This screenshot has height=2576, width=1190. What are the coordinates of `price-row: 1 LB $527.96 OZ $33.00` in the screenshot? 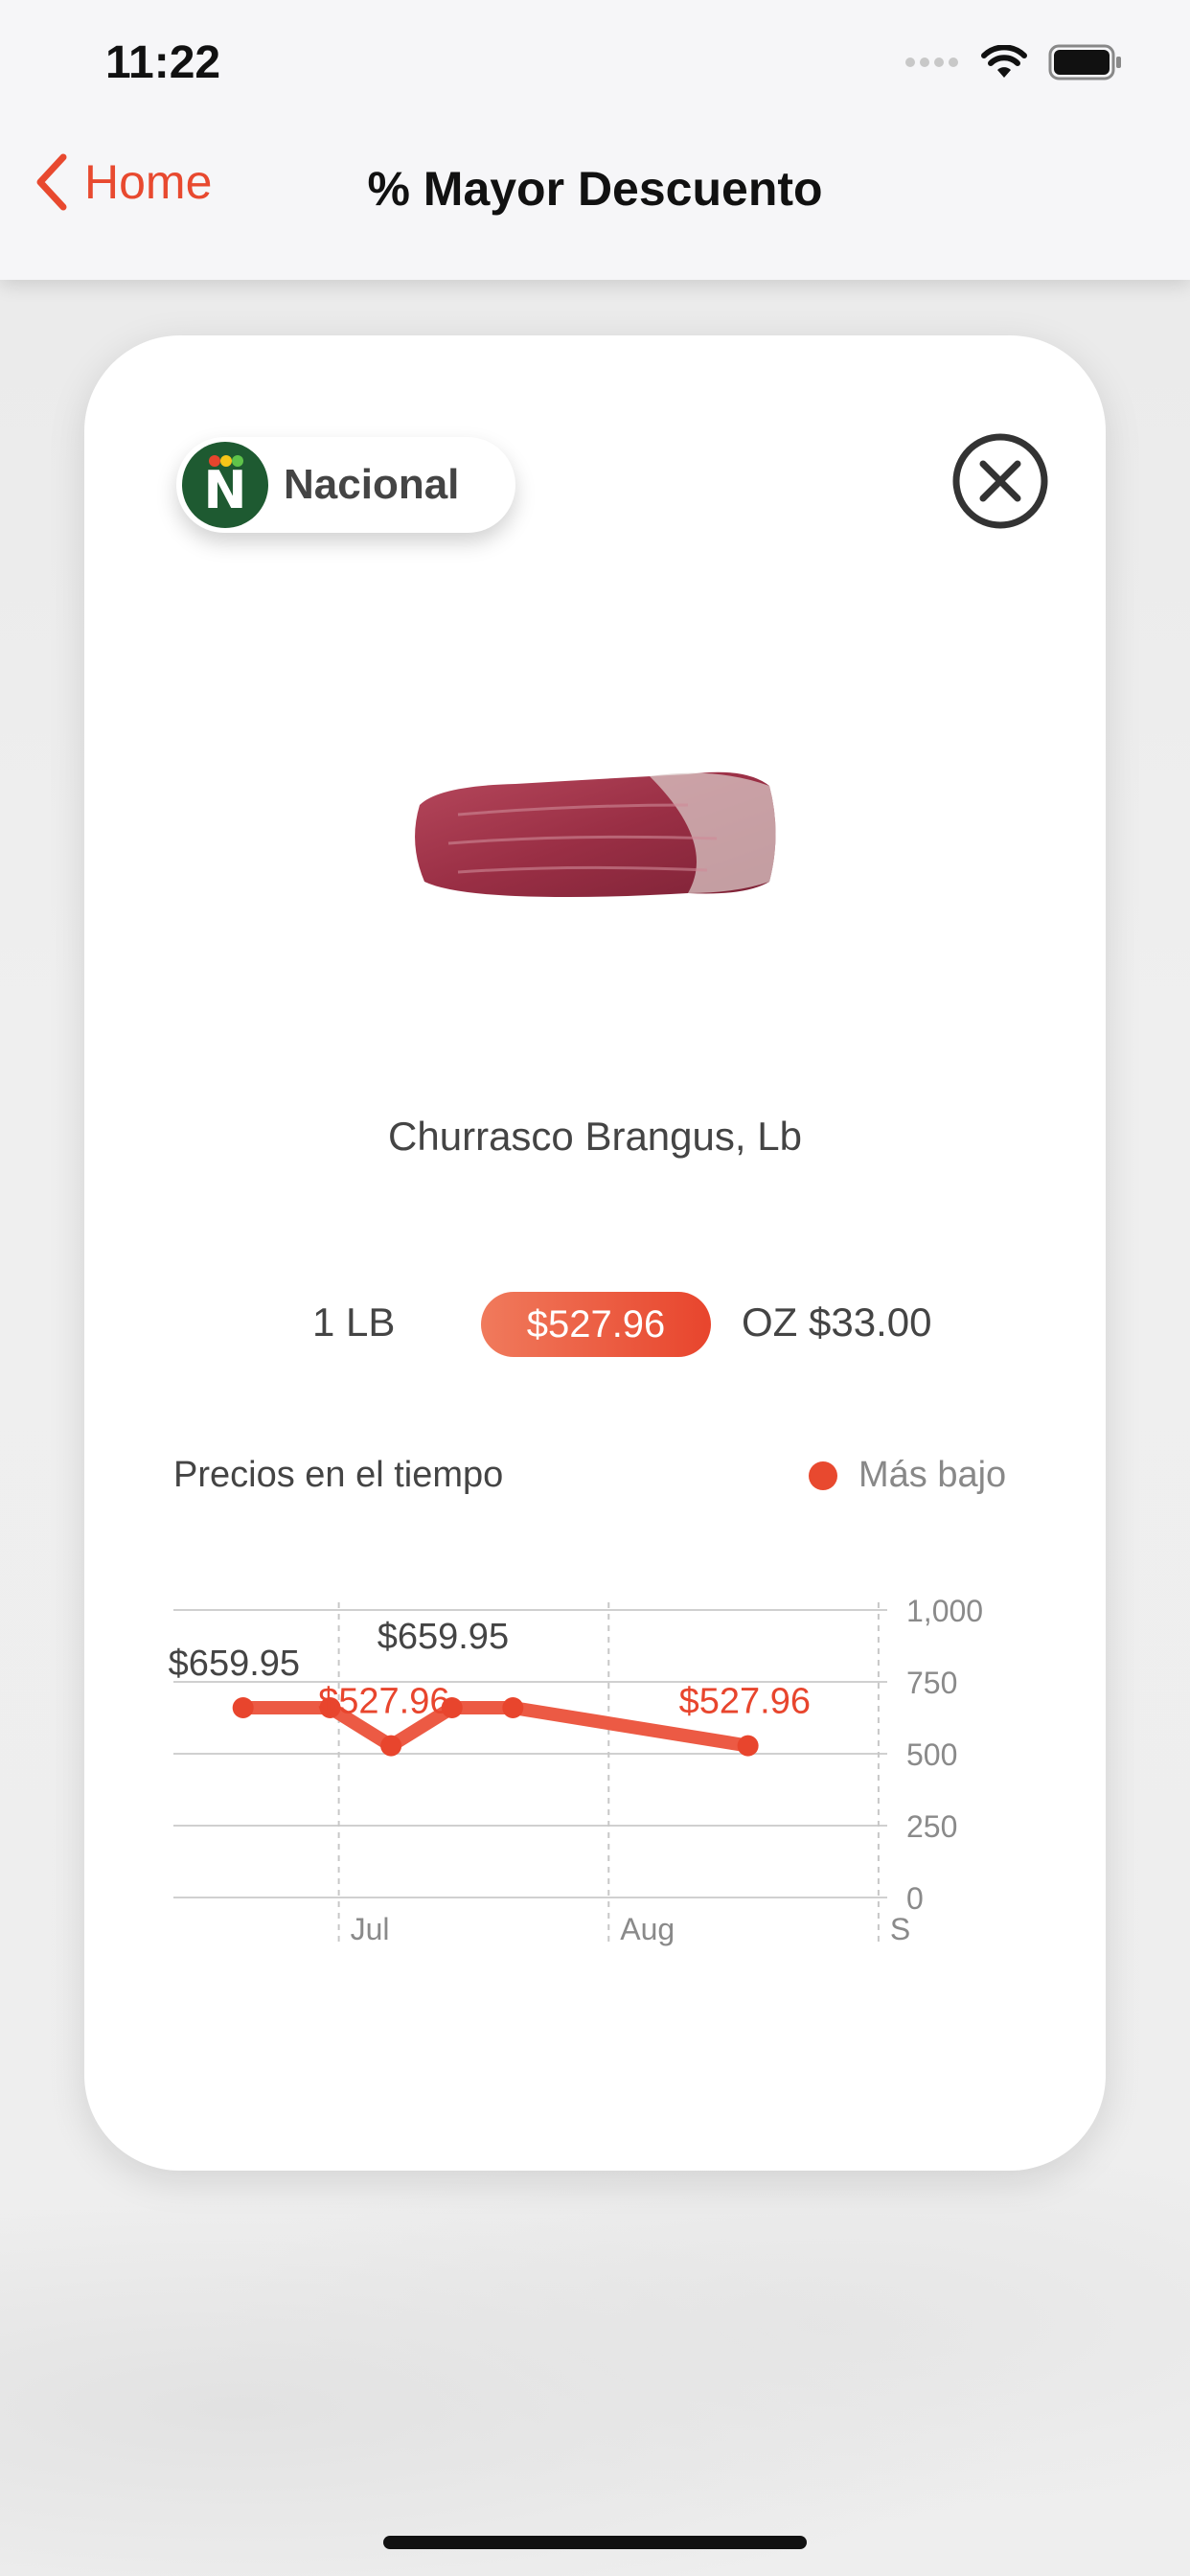 It's located at (595, 1325).